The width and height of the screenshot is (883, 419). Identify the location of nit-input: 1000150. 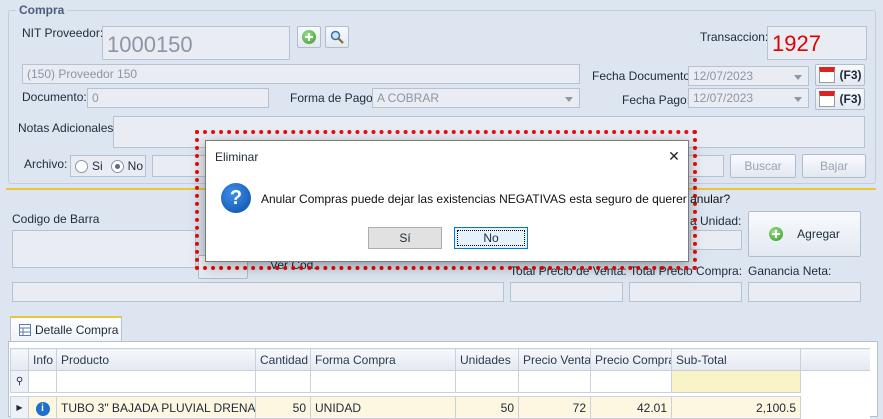
(196, 43).